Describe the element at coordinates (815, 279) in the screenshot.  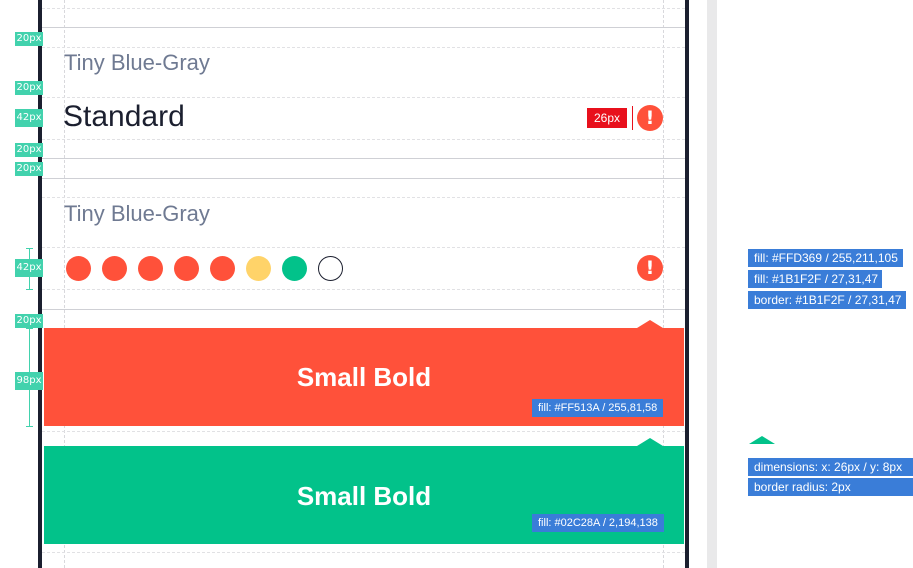
I see `spec-annotation: fill: #1B1F2F / 27,31,47` at that location.